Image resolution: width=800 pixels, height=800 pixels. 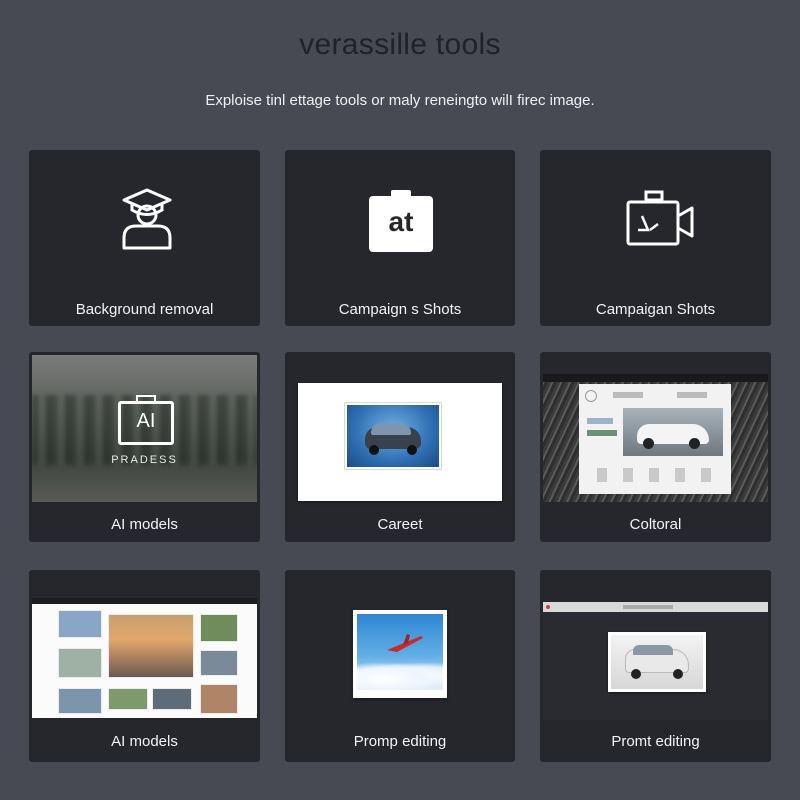 What do you see at coordinates (660, 218) in the screenshot?
I see `video-camera-icon` at bounding box center [660, 218].